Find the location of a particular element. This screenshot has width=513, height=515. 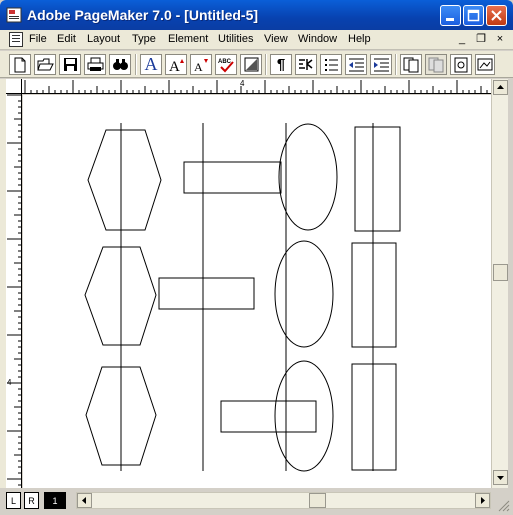

arrow-left-icon is located at coordinates (84, 500).